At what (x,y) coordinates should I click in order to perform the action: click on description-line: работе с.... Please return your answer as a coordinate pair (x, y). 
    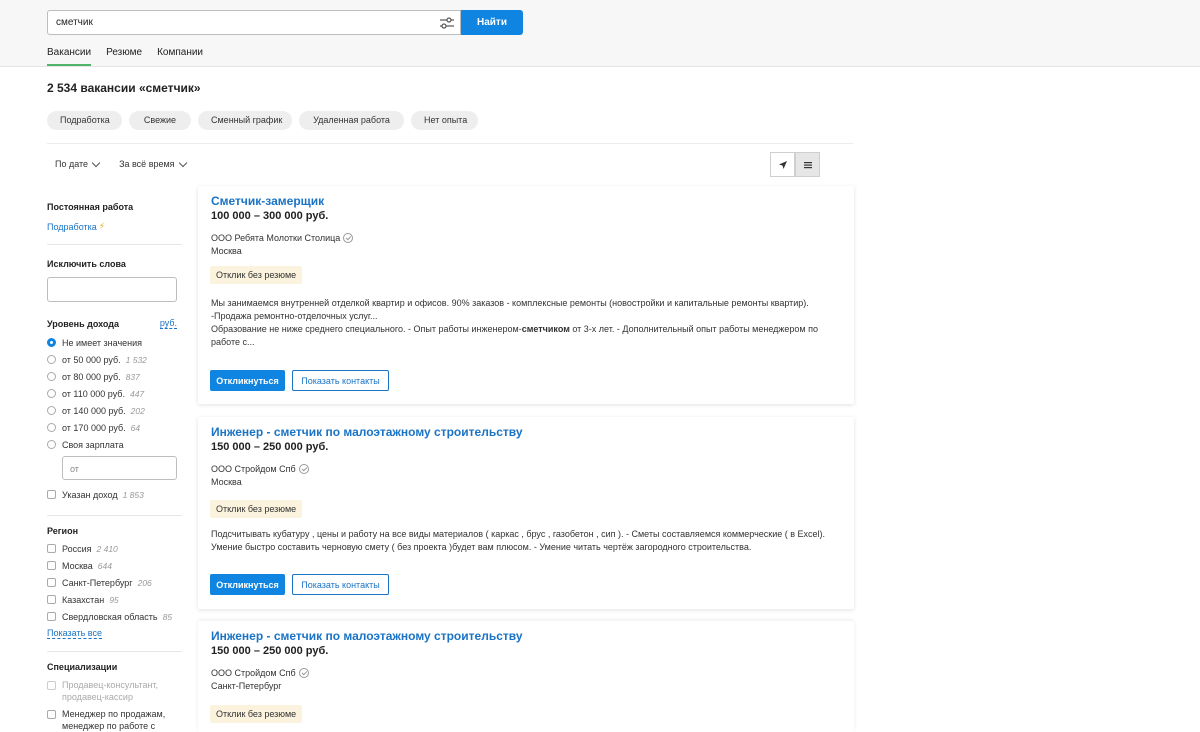
    Looking at the image, I should click on (233, 342).